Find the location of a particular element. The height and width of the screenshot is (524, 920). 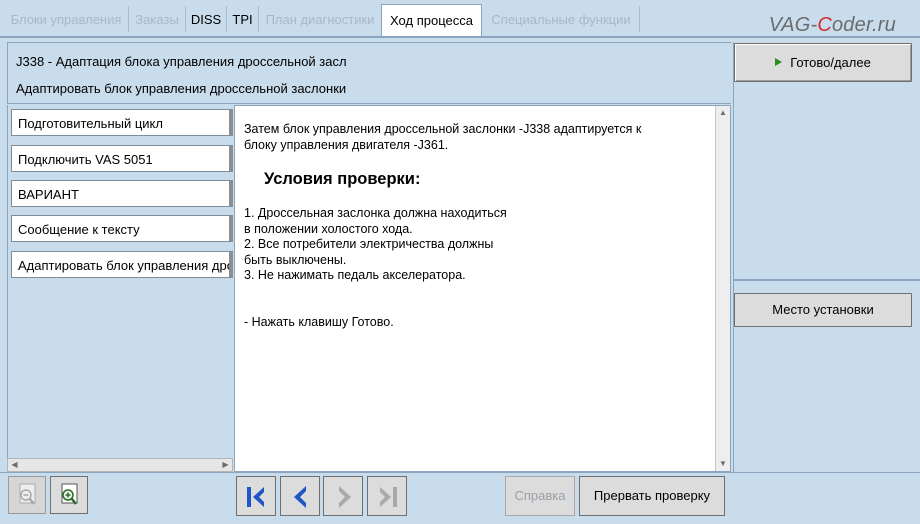

next-step-button is located at coordinates (343, 496).